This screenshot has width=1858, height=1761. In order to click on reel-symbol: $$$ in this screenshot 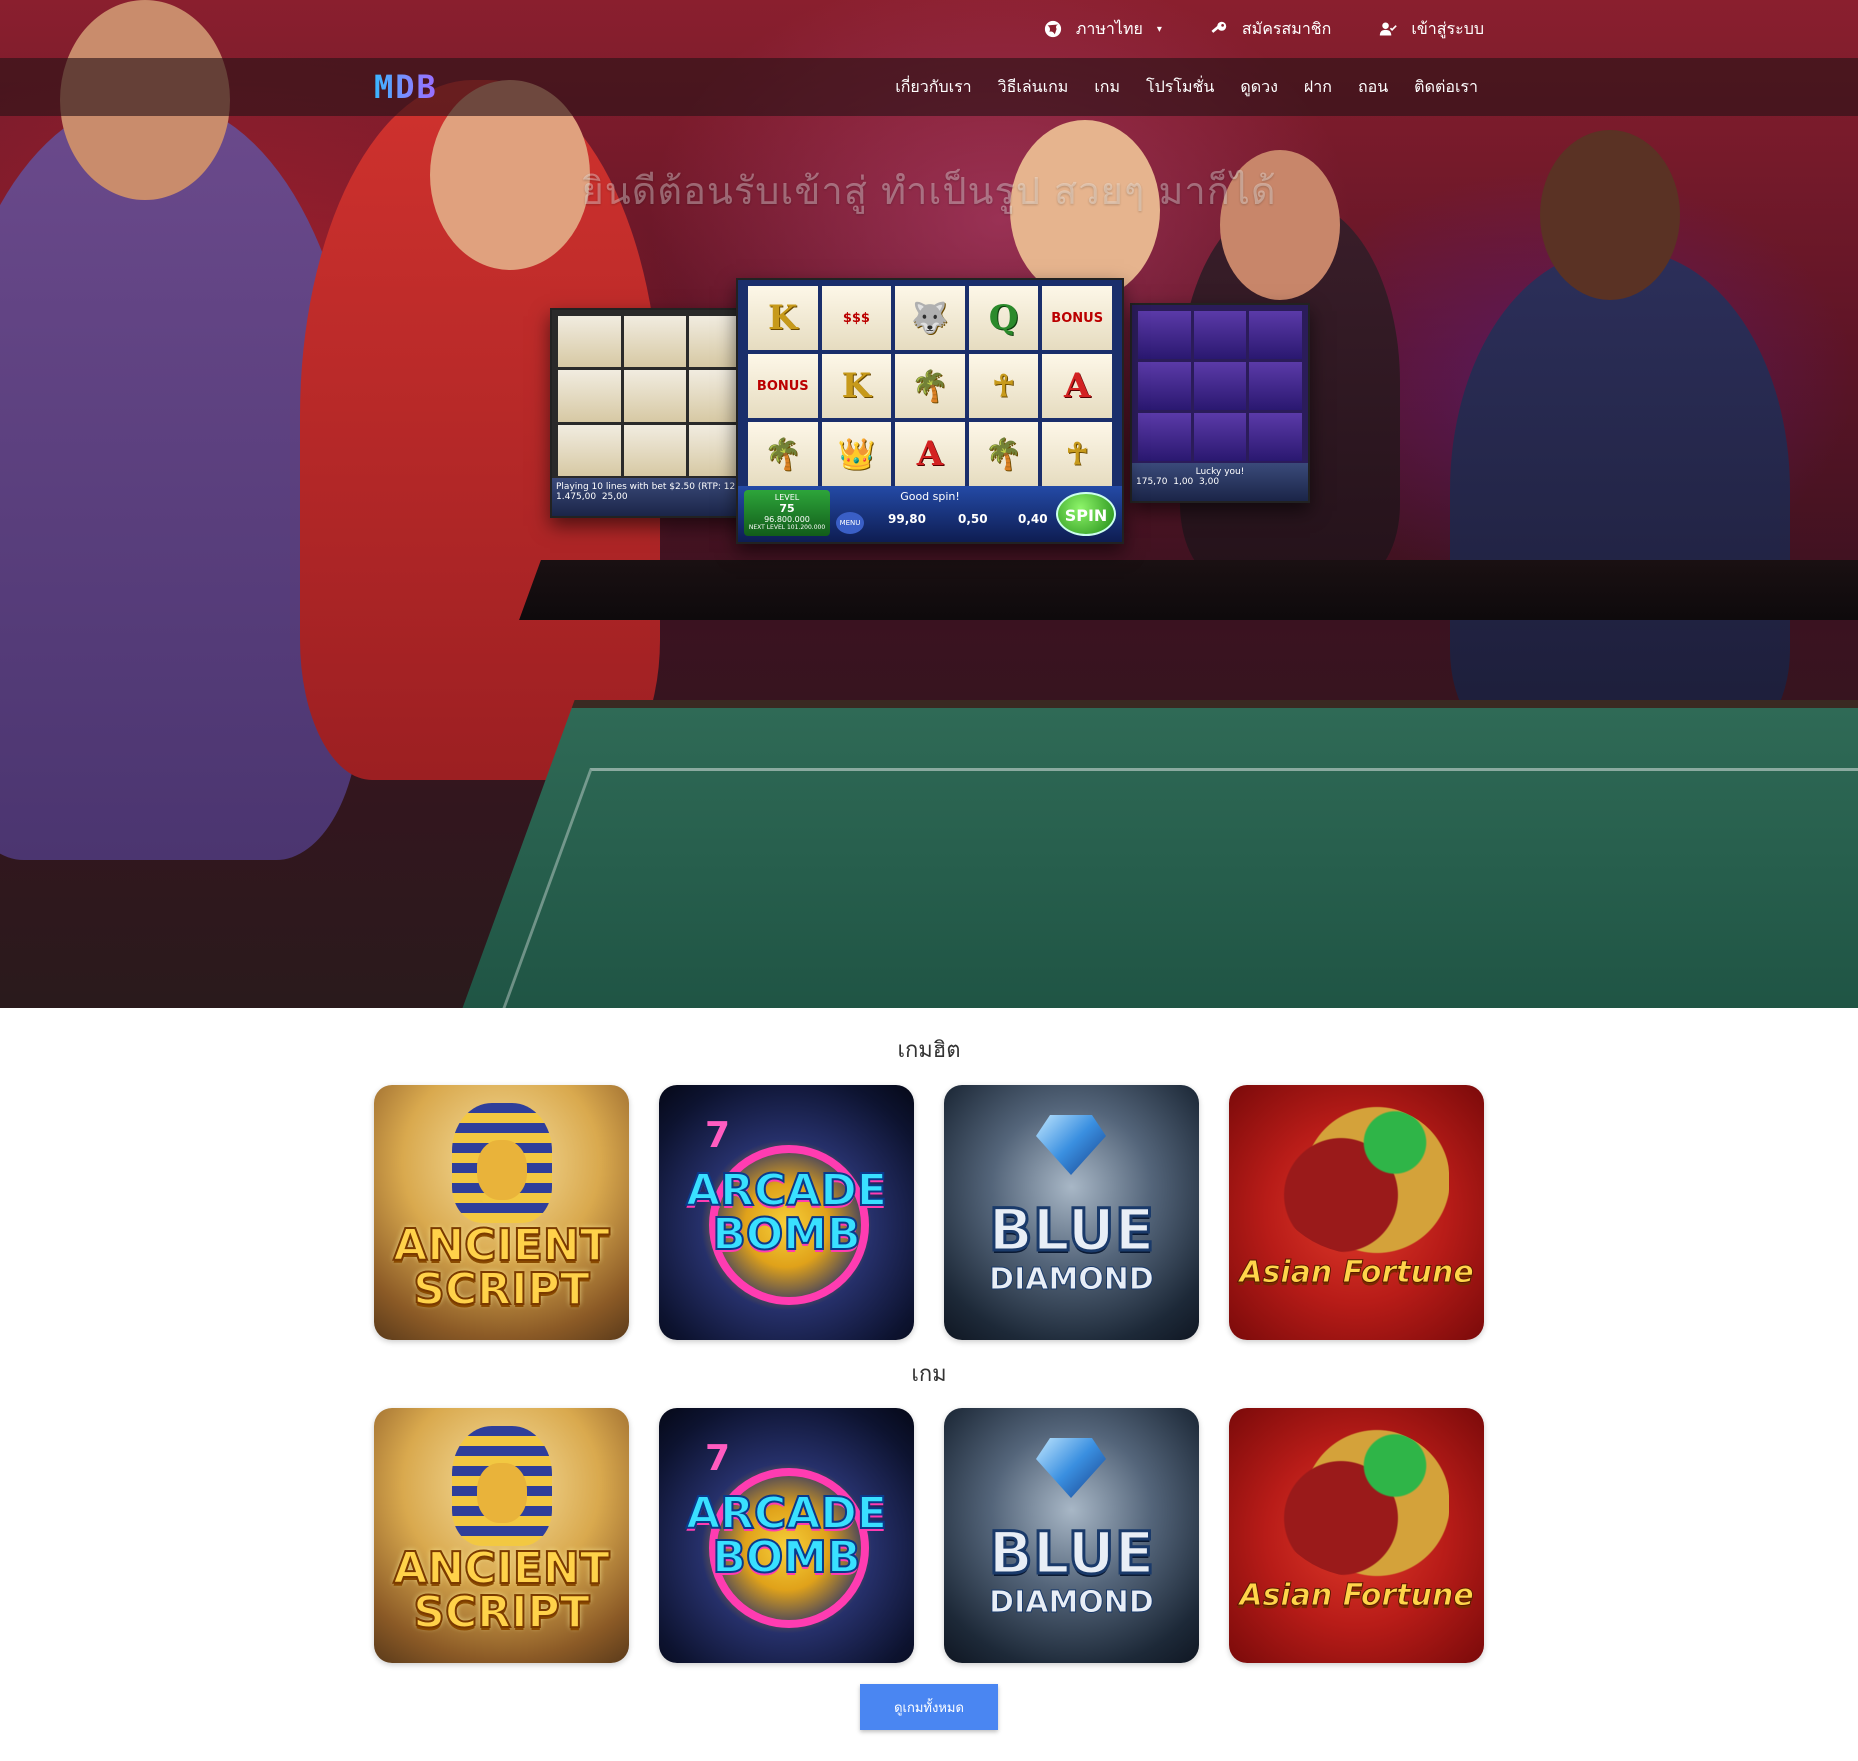, I will do `click(856, 318)`.